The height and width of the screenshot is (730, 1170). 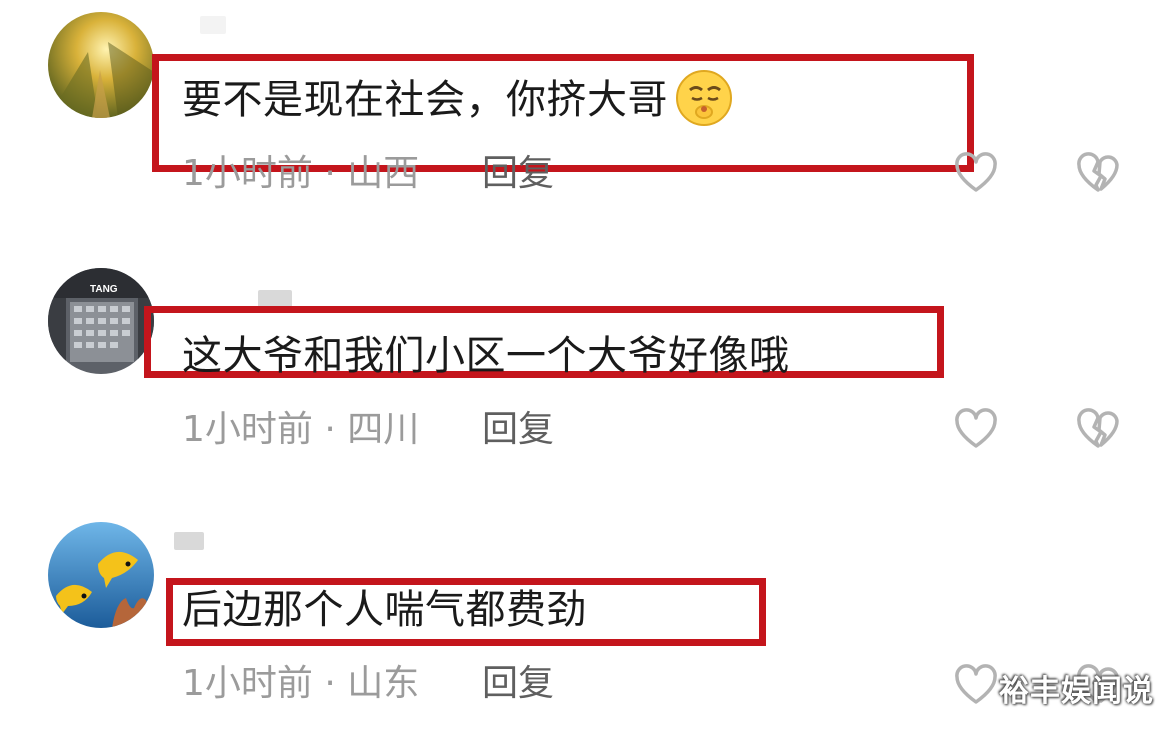 I want to click on svg-text: TANG, so click(x=104, y=289).